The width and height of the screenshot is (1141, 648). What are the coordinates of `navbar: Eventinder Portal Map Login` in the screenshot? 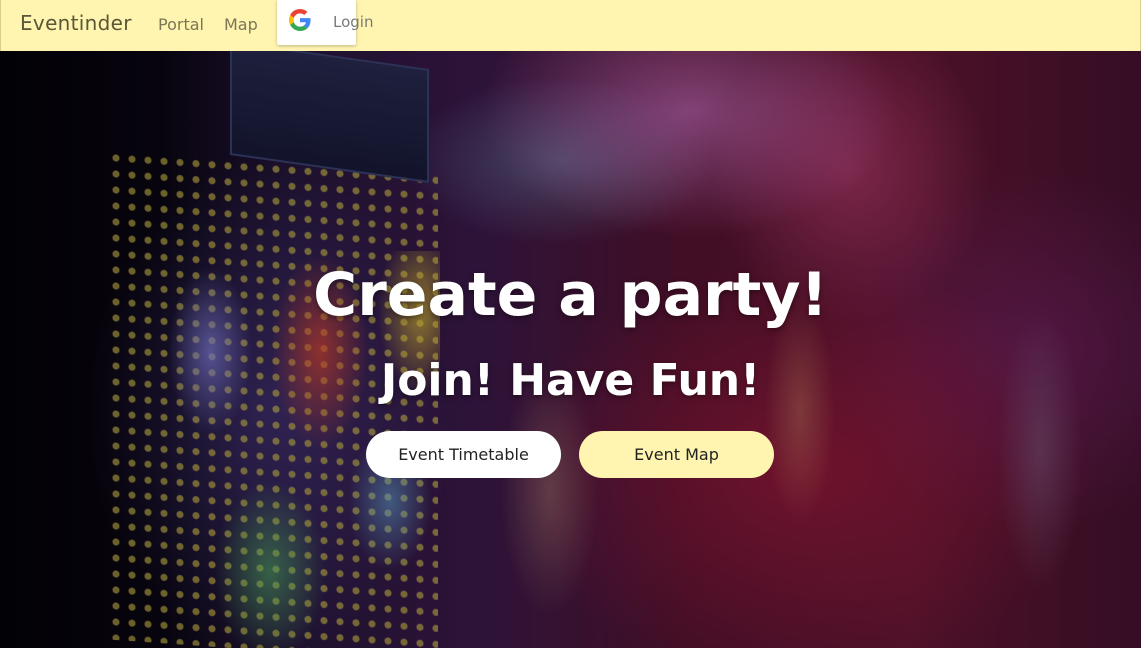 It's located at (570, 25).